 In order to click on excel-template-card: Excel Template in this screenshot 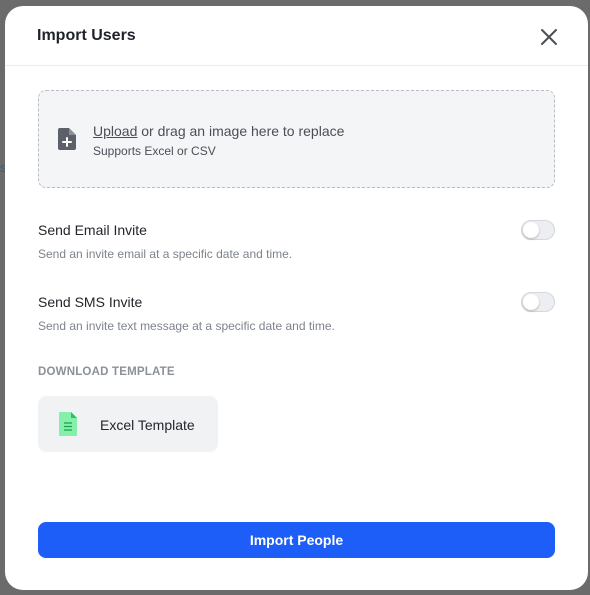, I will do `click(128, 424)`.